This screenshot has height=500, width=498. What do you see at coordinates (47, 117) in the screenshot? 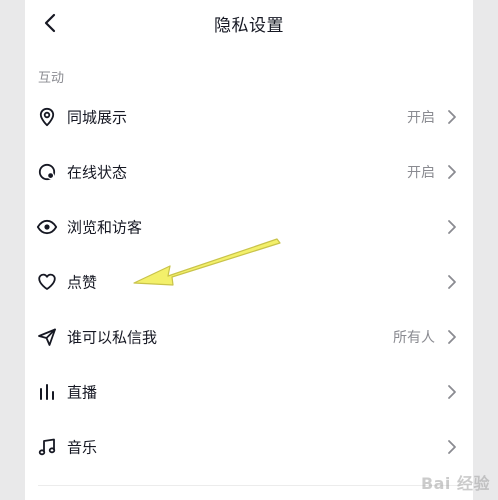
I see `location-pin-icon` at bounding box center [47, 117].